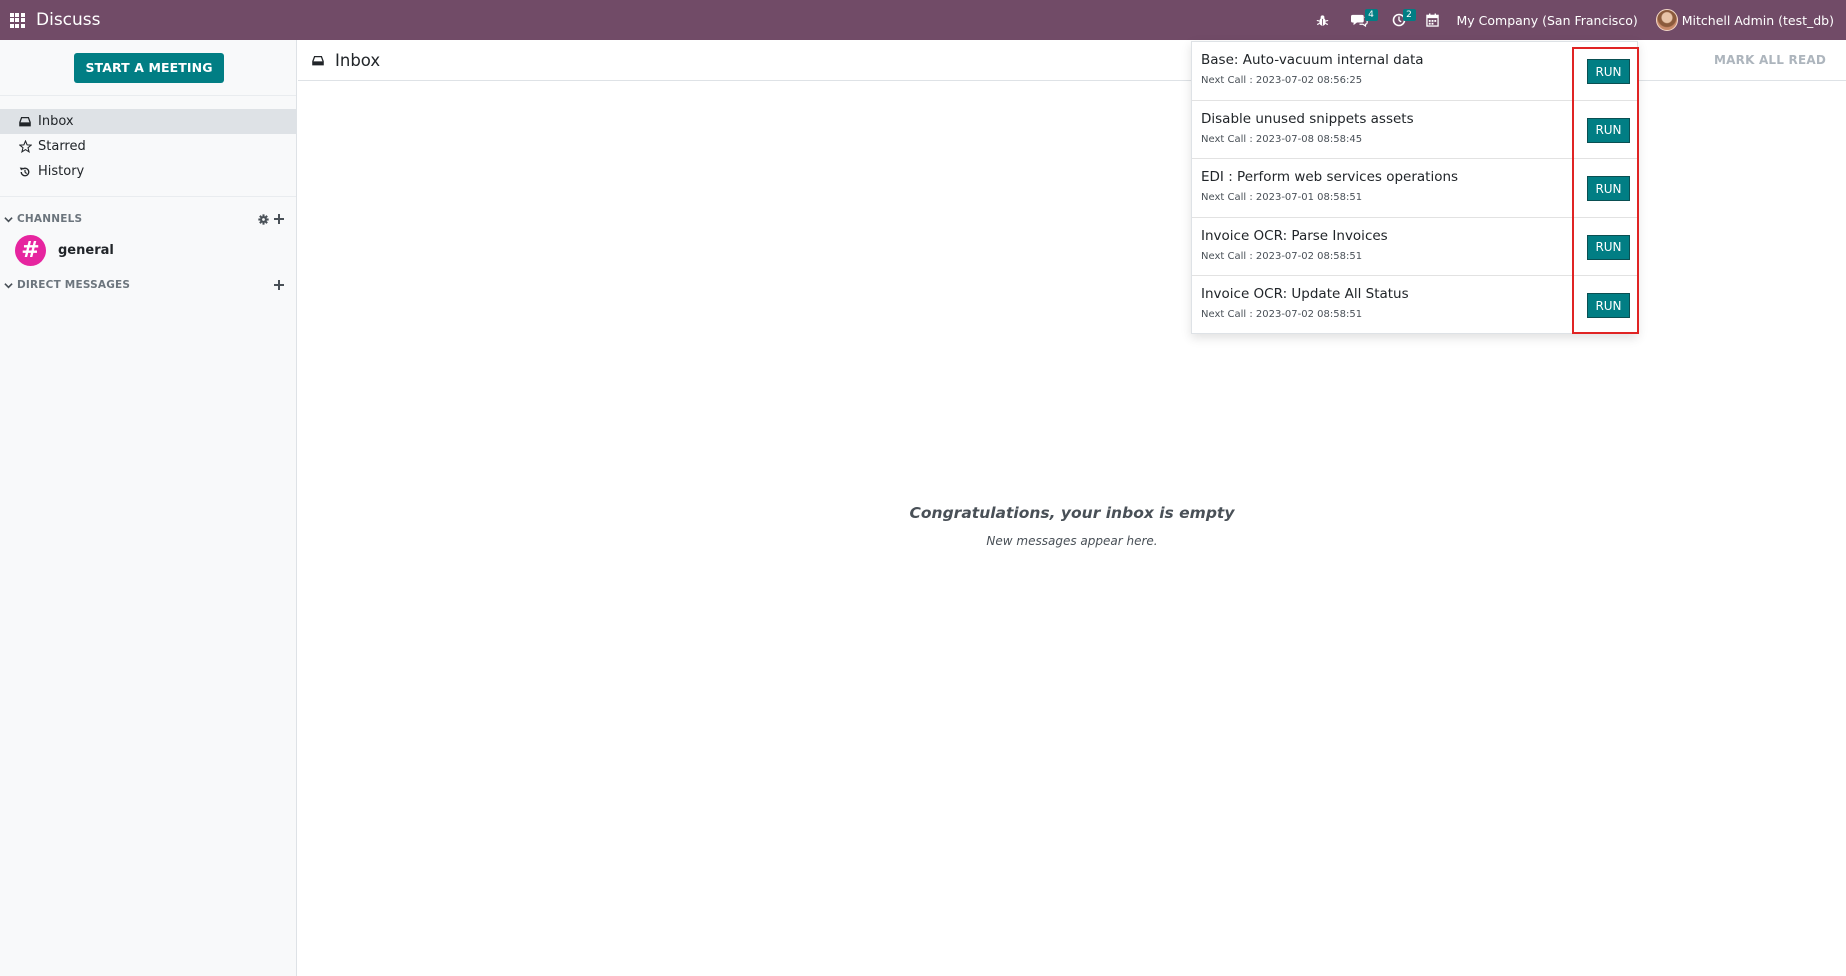 The width and height of the screenshot is (1846, 976). I want to click on sidebar-item-starred: Starred, so click(148, 146).